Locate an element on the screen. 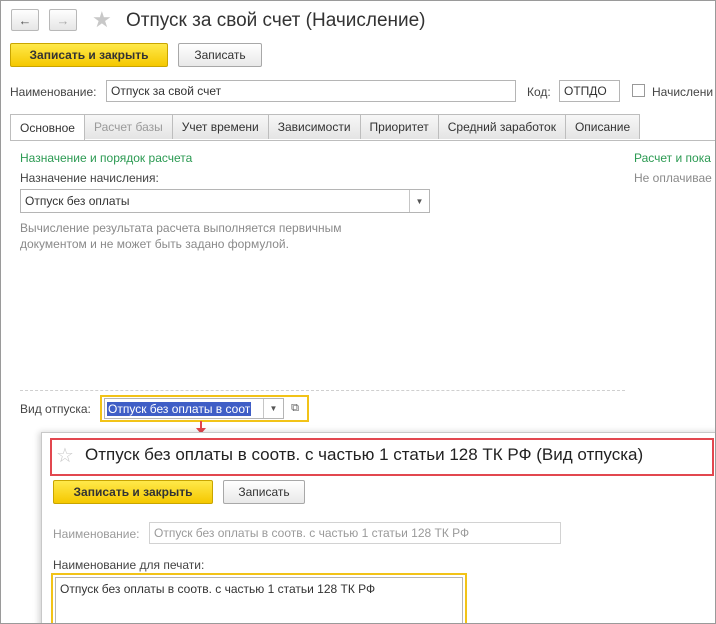 The width and height of the screenshot is (716, 624). purpose-value: Отпуск без оплаты is located at coordinates (77, 201).